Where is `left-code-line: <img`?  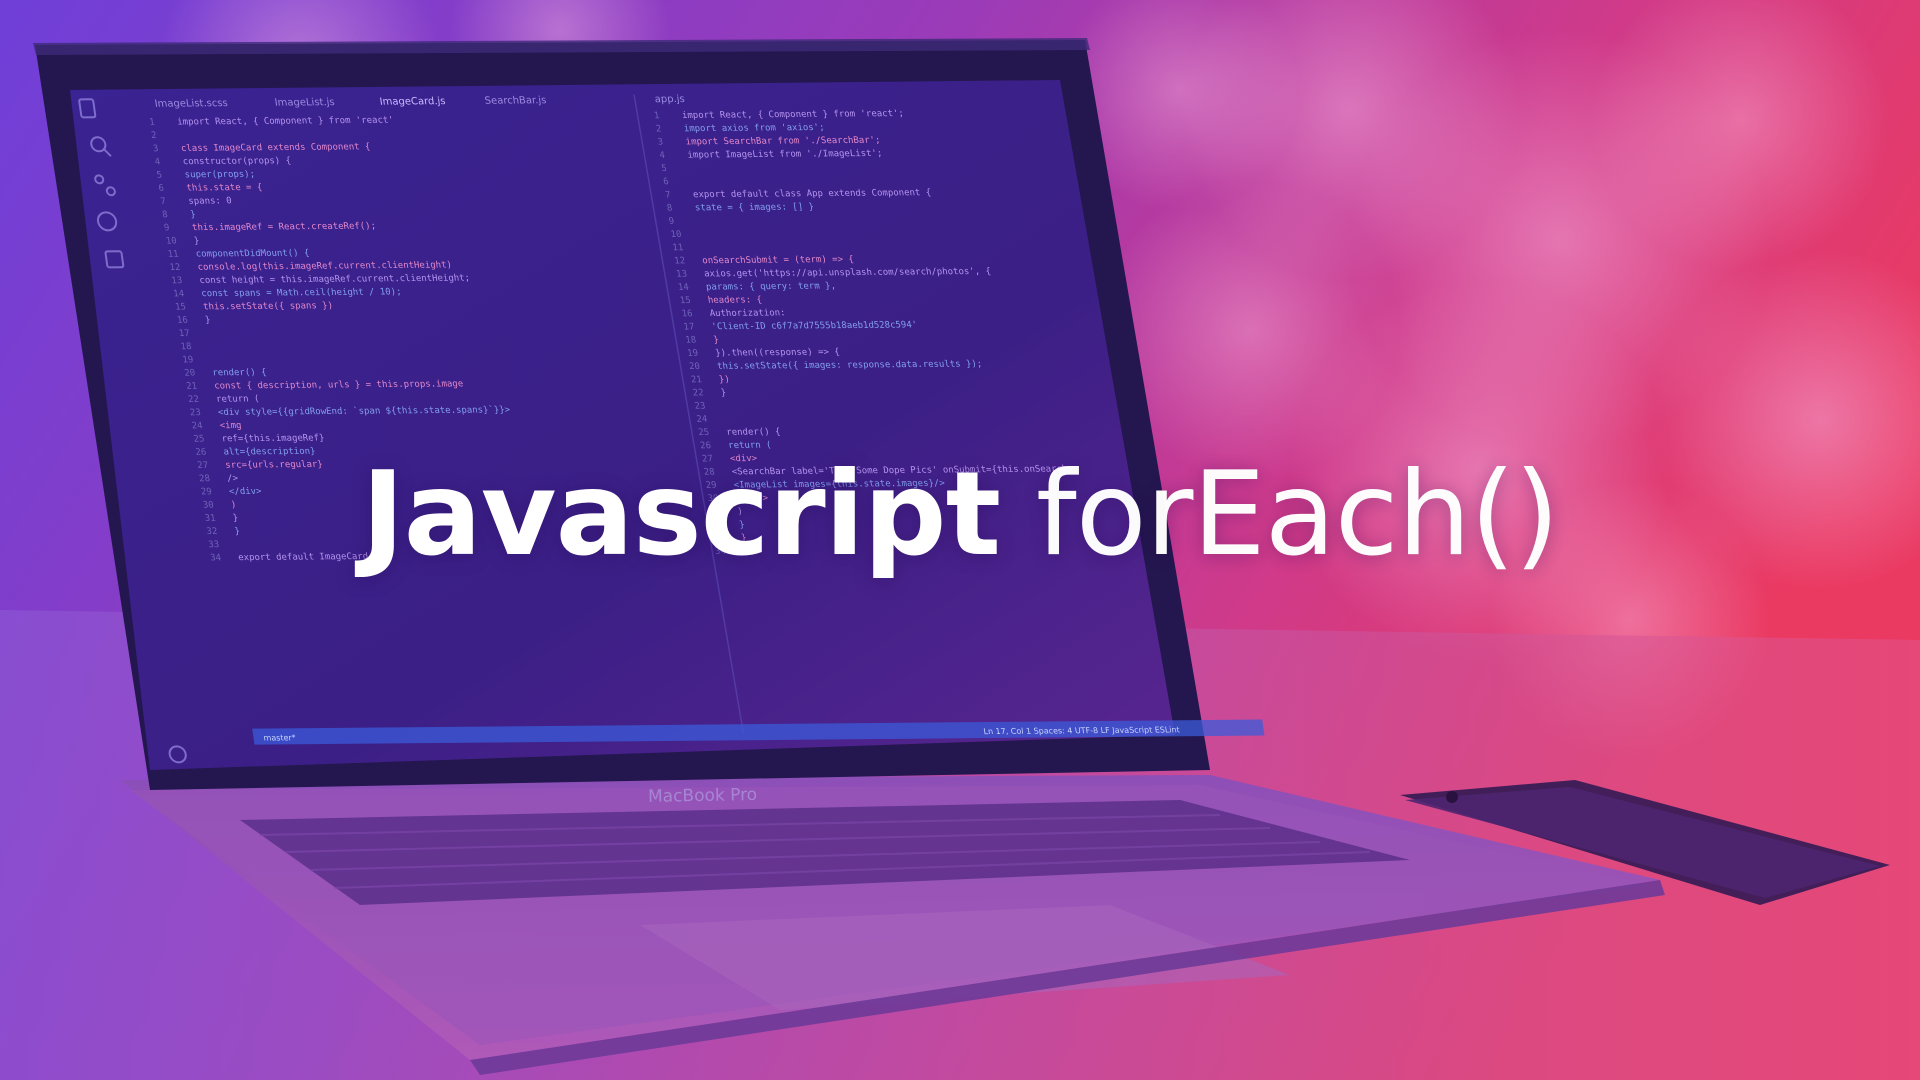
left-code-line: <img is located at coordinates (230, 426).